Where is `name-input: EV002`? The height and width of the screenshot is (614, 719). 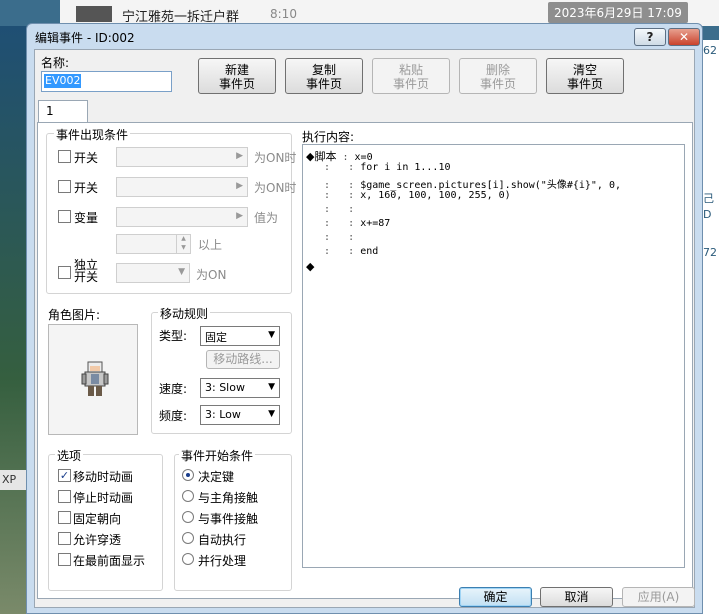
name-input: EV002 is located at coordinates (106, 81).